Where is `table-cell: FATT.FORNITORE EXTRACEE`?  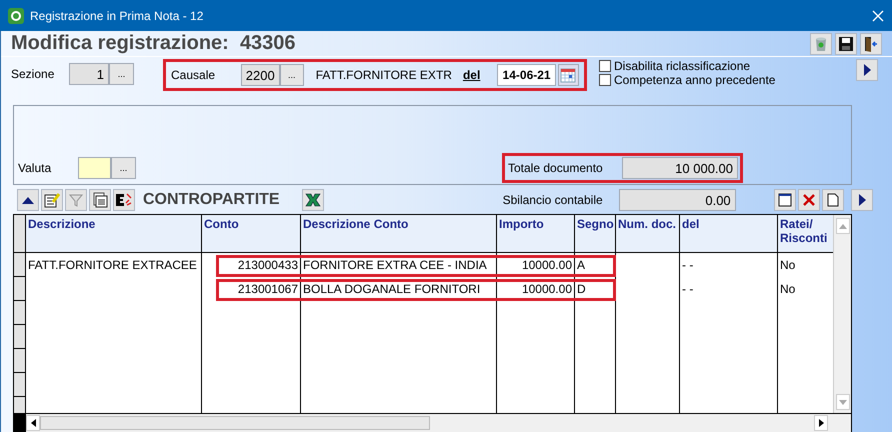
table-cell: FATT.FORNITORE EXTRACEE is located at coordinates (114, 265).